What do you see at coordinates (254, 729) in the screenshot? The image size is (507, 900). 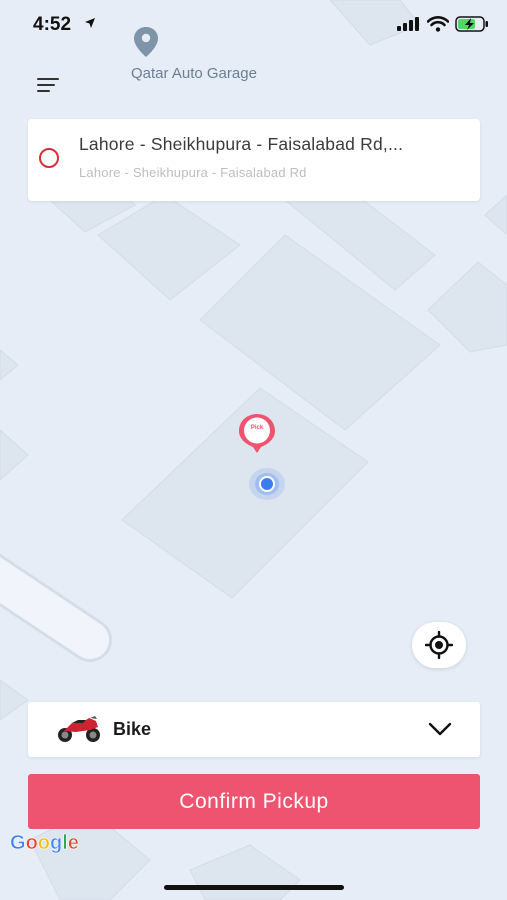 I see `vehicle-selector: Bike` at bounding box center [254, 729].